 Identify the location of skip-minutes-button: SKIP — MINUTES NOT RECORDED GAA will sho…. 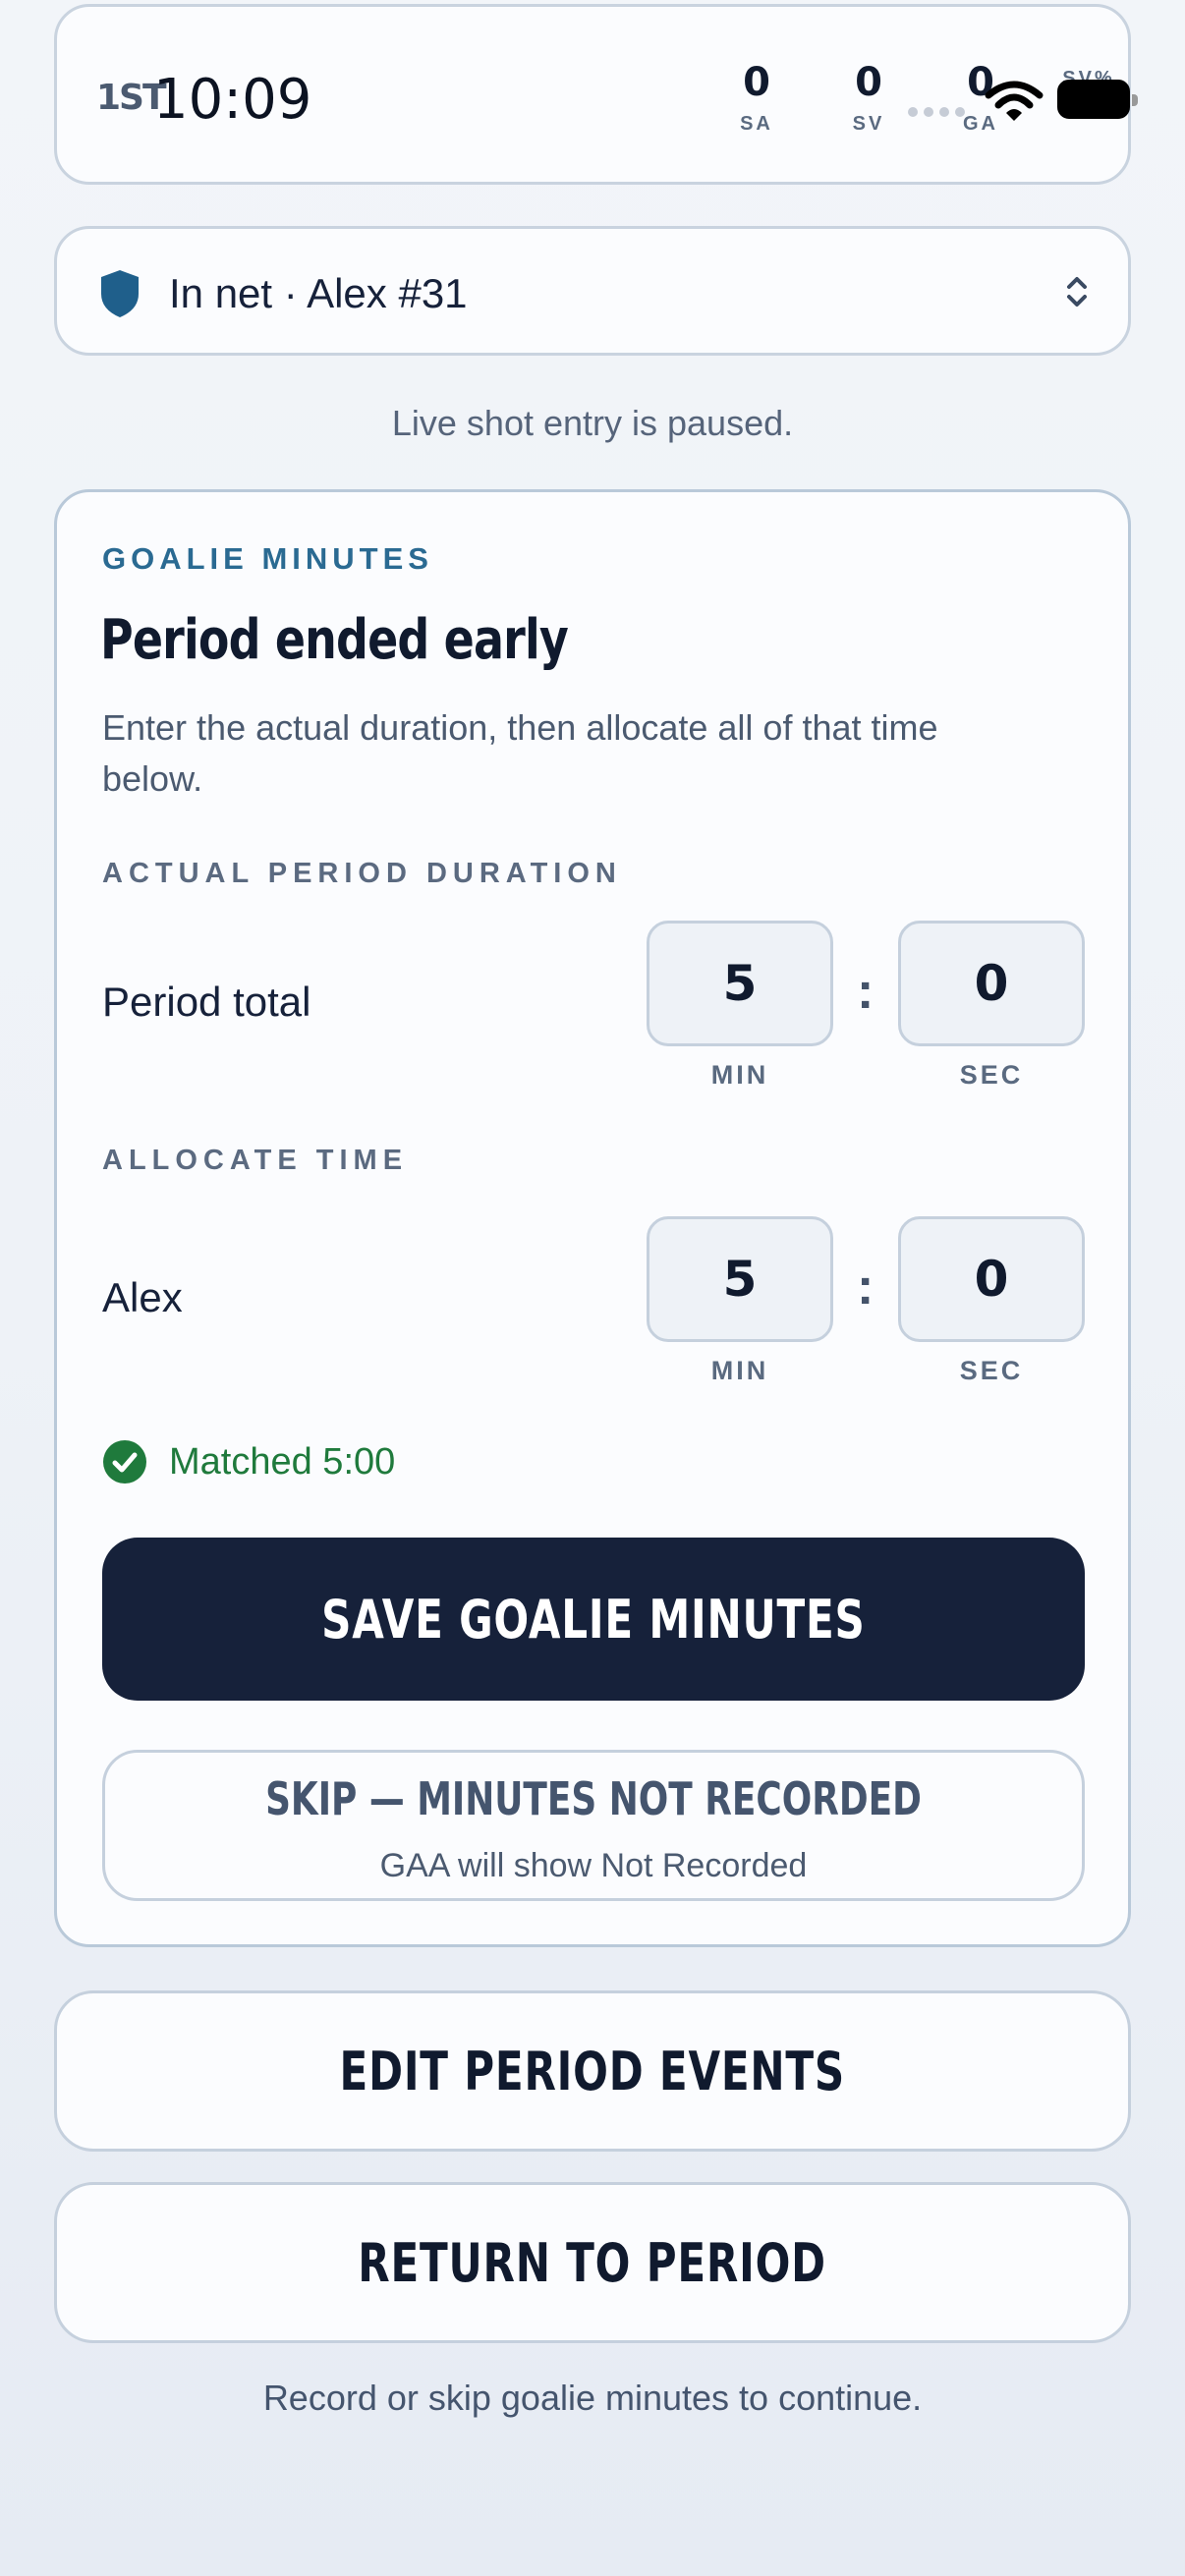
(594, 1825).